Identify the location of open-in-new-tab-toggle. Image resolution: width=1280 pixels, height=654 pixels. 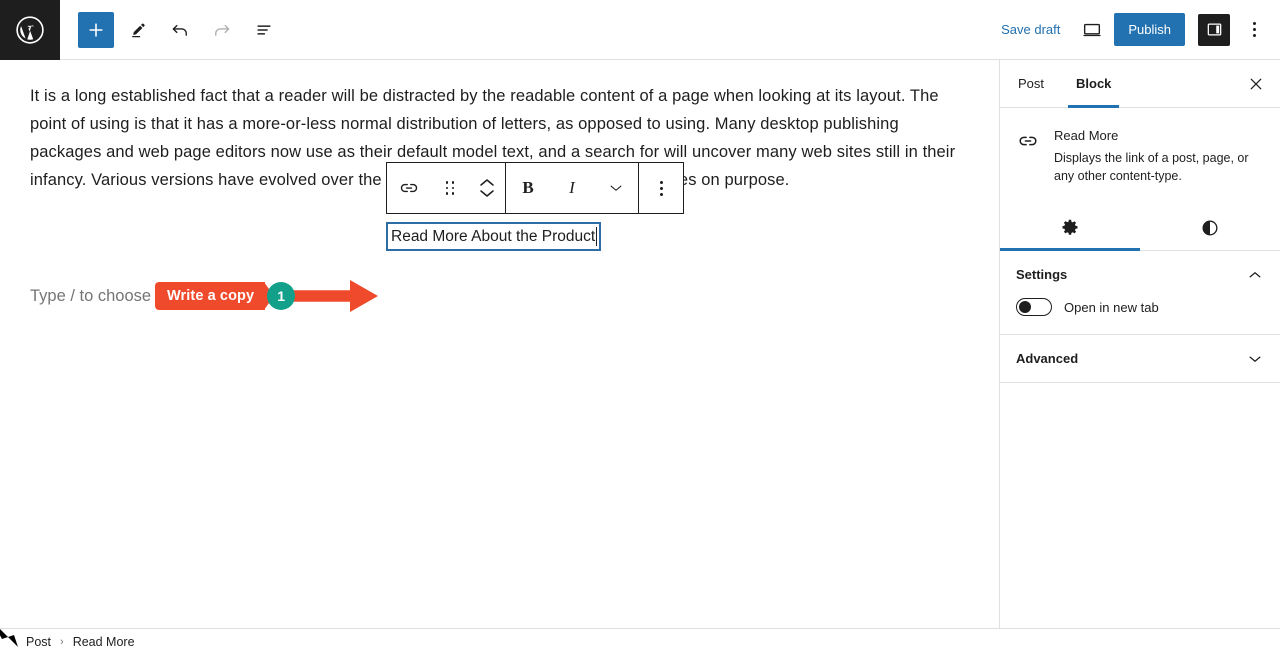
(1034, 307).